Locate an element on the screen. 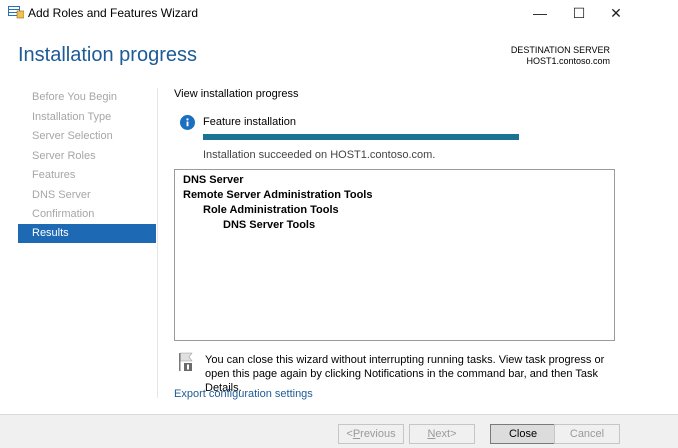 This screenshot has width=678, height=448. previous-mnemonic: P is located at coordinates (356, 434).